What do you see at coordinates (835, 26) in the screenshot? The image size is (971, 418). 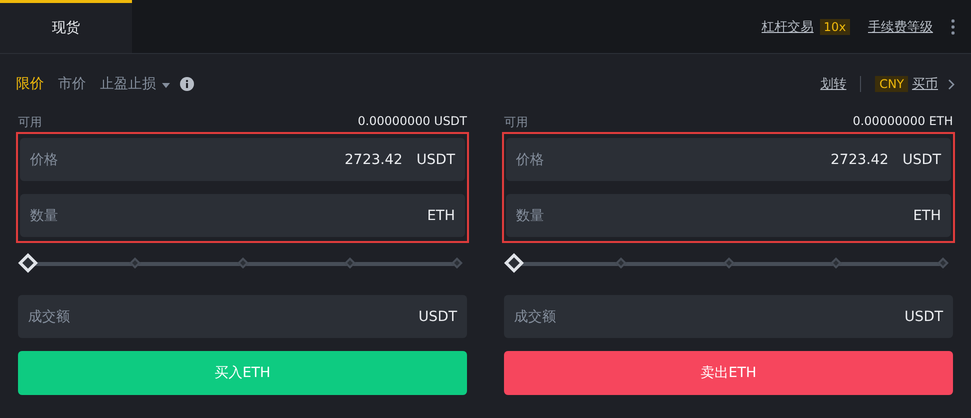 I see `leverage-badge: 10x` at bounding box center [835, 26].